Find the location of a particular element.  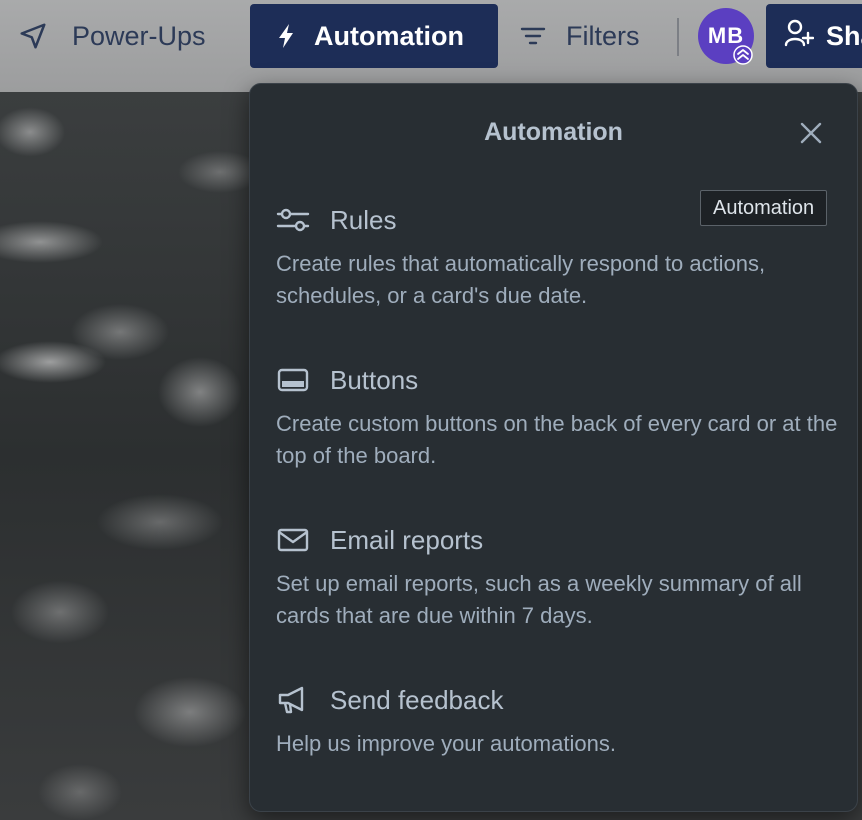

board-header: Power-Ups Automation Filters MB Sh is located at coordinates (431, 46).